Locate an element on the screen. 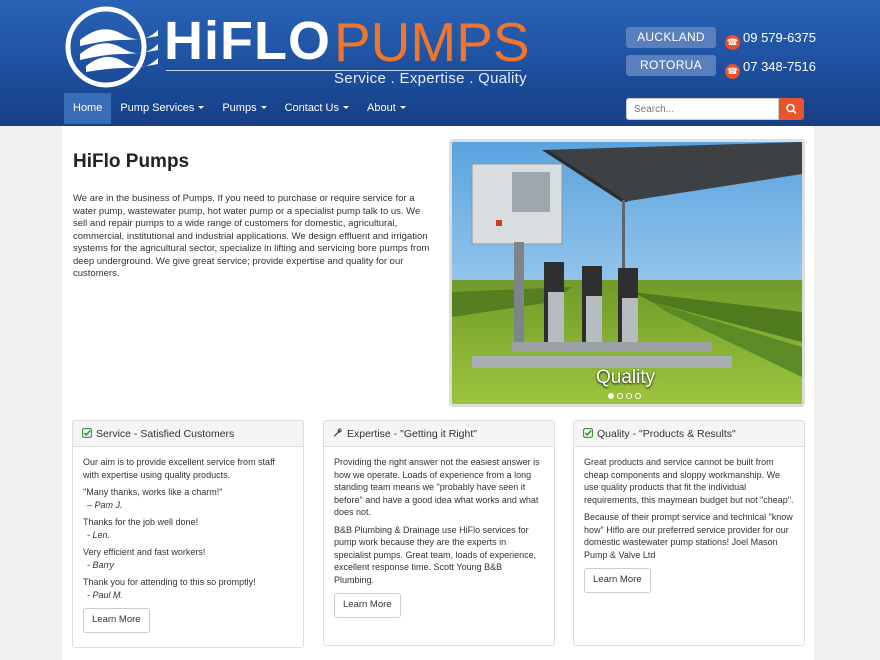  search-input is located at coordinates (702, 109).